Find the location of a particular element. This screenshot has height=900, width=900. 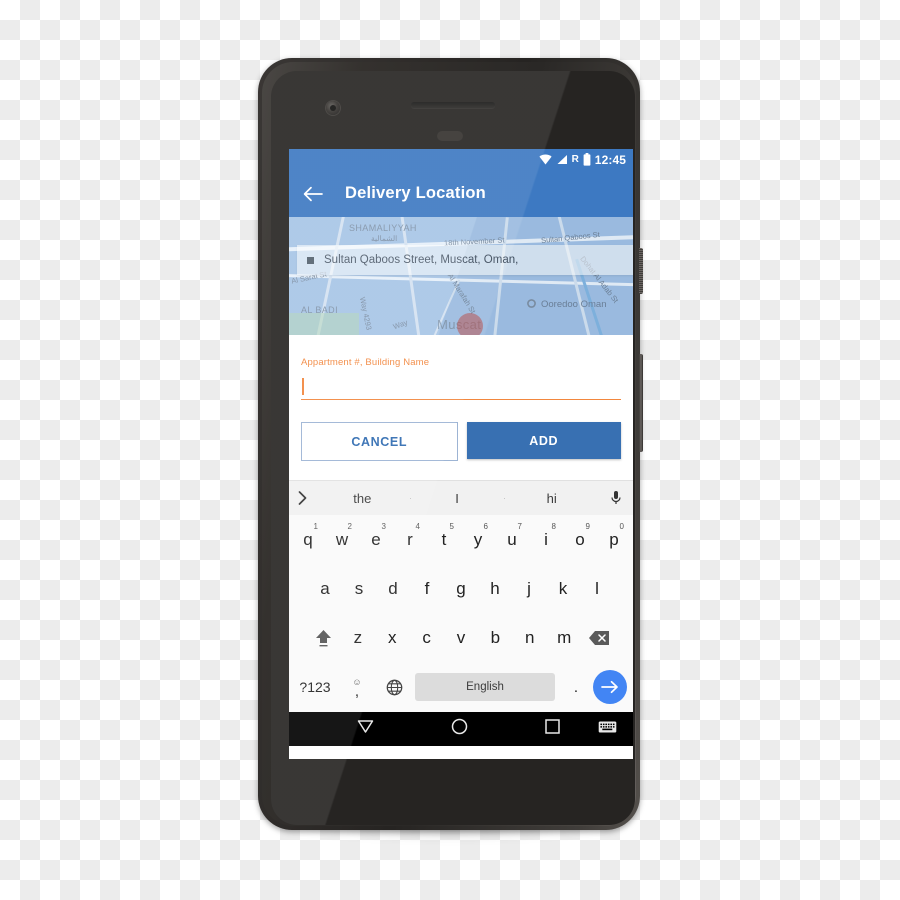

suggestion-strip: the I hi is located at coordinates (461, 497).